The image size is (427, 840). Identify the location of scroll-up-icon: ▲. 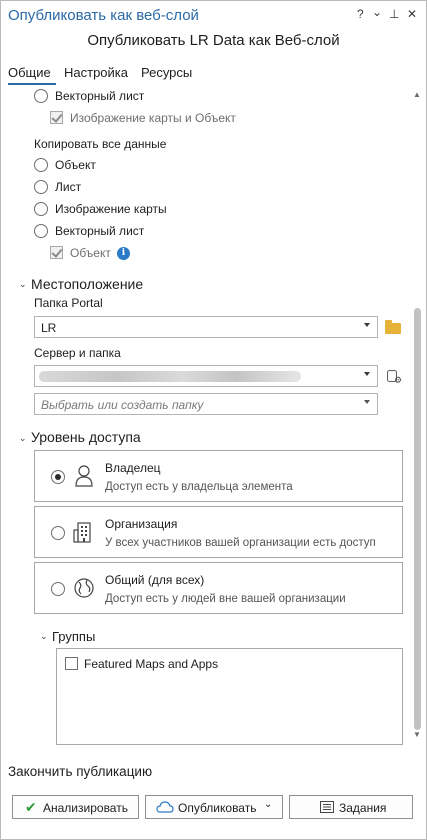
(417, 94).